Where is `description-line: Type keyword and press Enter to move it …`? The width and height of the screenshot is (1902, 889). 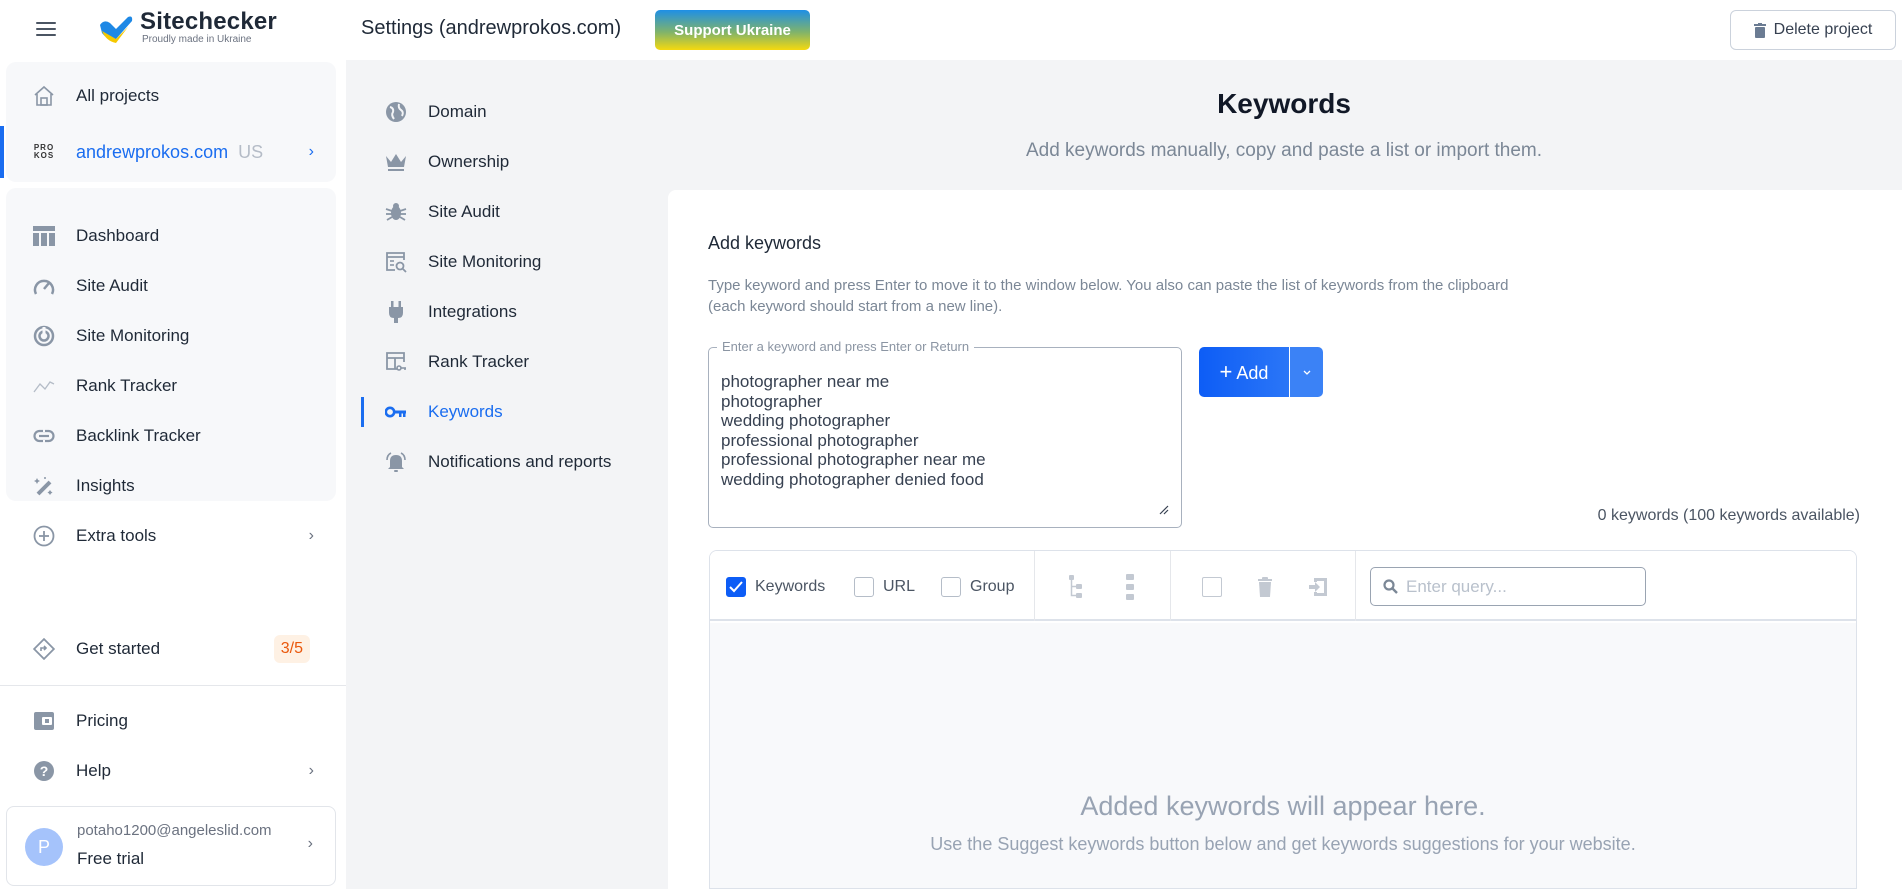 description-line: Type keyword and press Enter to move it … is located at coordinates (1108, 285).